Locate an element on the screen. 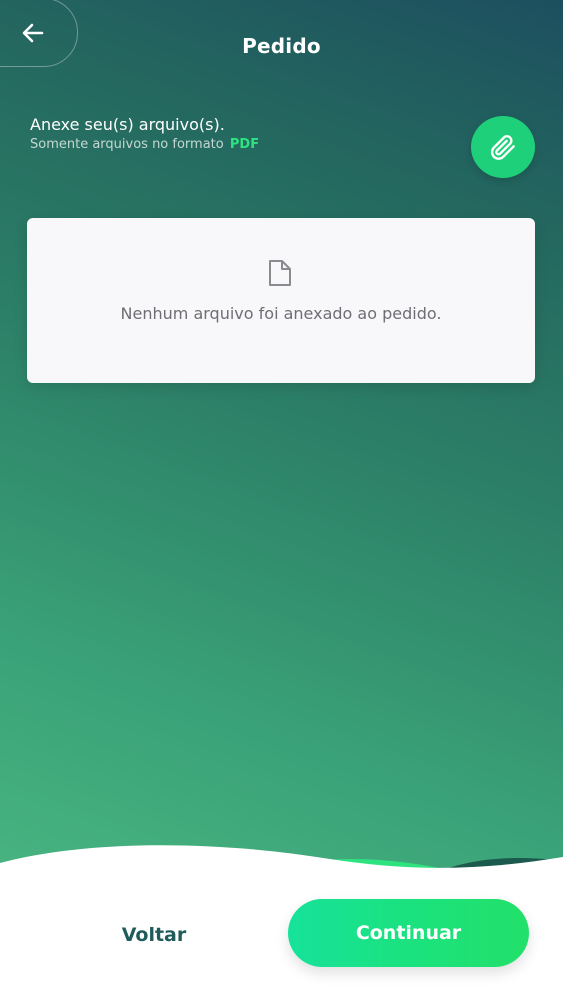 The image size is (563, 1000). attach-file-button is located at coordinates (503, 147).